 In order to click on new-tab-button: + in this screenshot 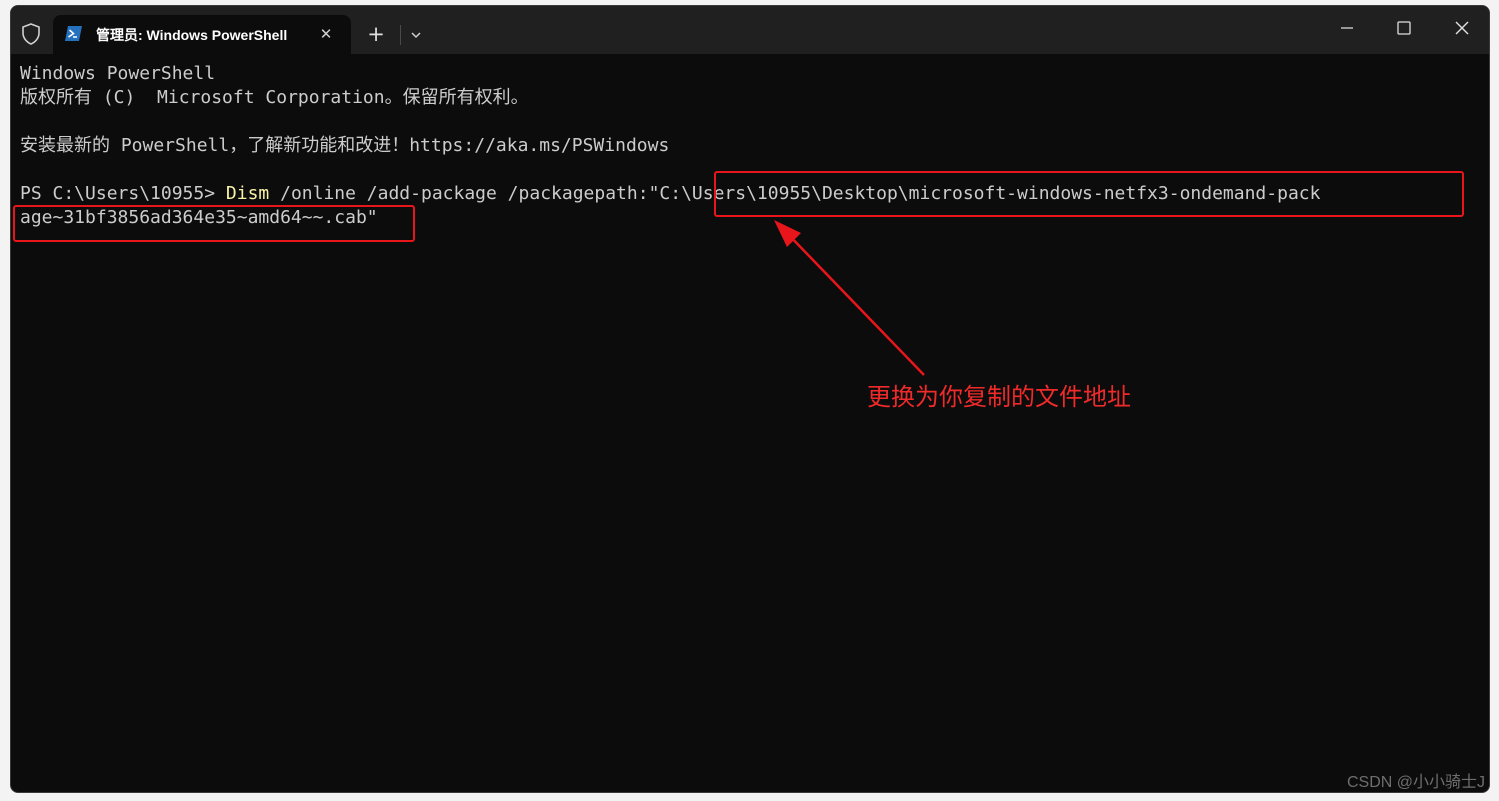, I will do `click(376, 35)`.